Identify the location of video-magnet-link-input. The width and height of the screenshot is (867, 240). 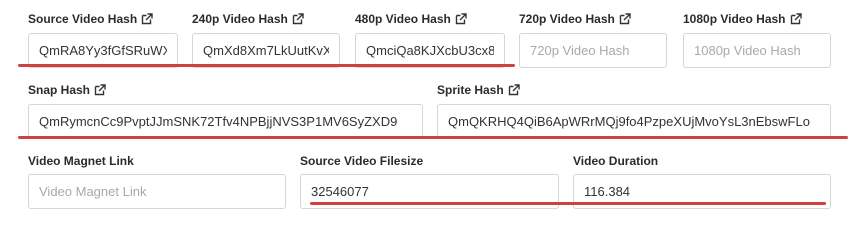
(157, 191).